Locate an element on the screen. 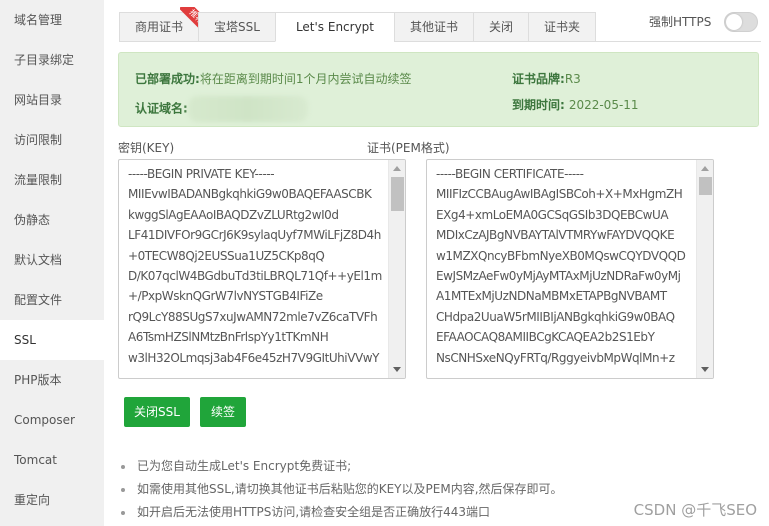 The width and height of the screenshot is (769, 526). tab-lets-encrypt: Let's Encrypt is located at coordinates (334, 27).